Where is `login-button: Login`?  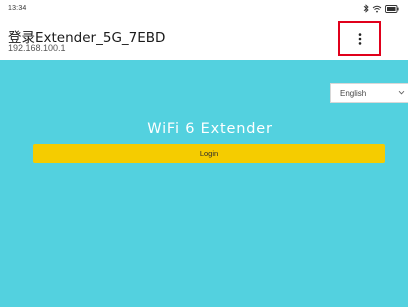
login-button: Login is located at coordinates (209, 153).